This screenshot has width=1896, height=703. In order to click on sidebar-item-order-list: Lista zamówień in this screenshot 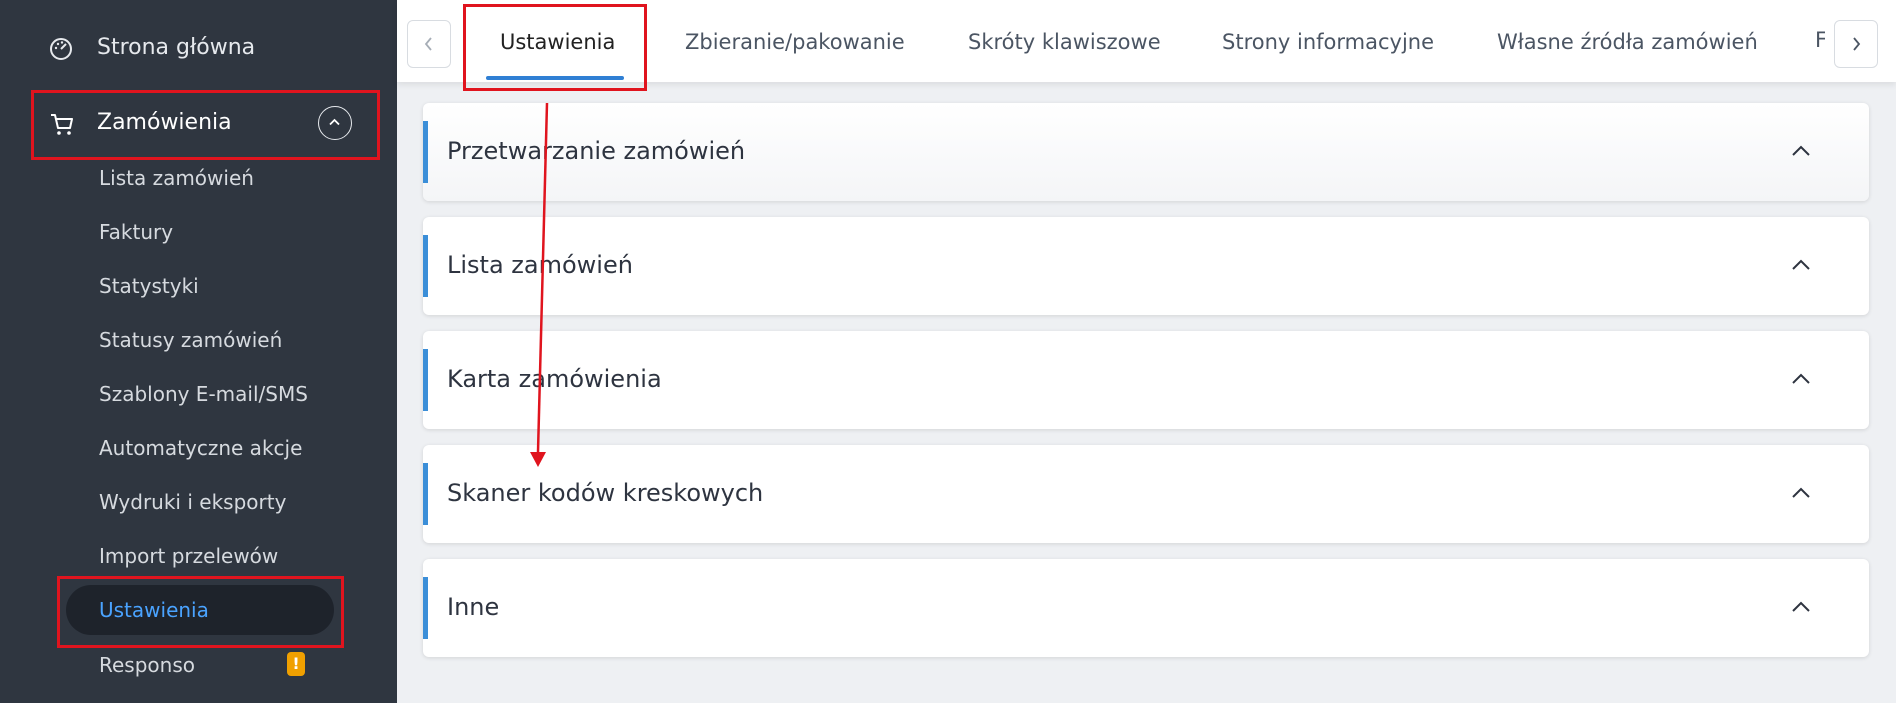, I will do `click(176, 178)`.